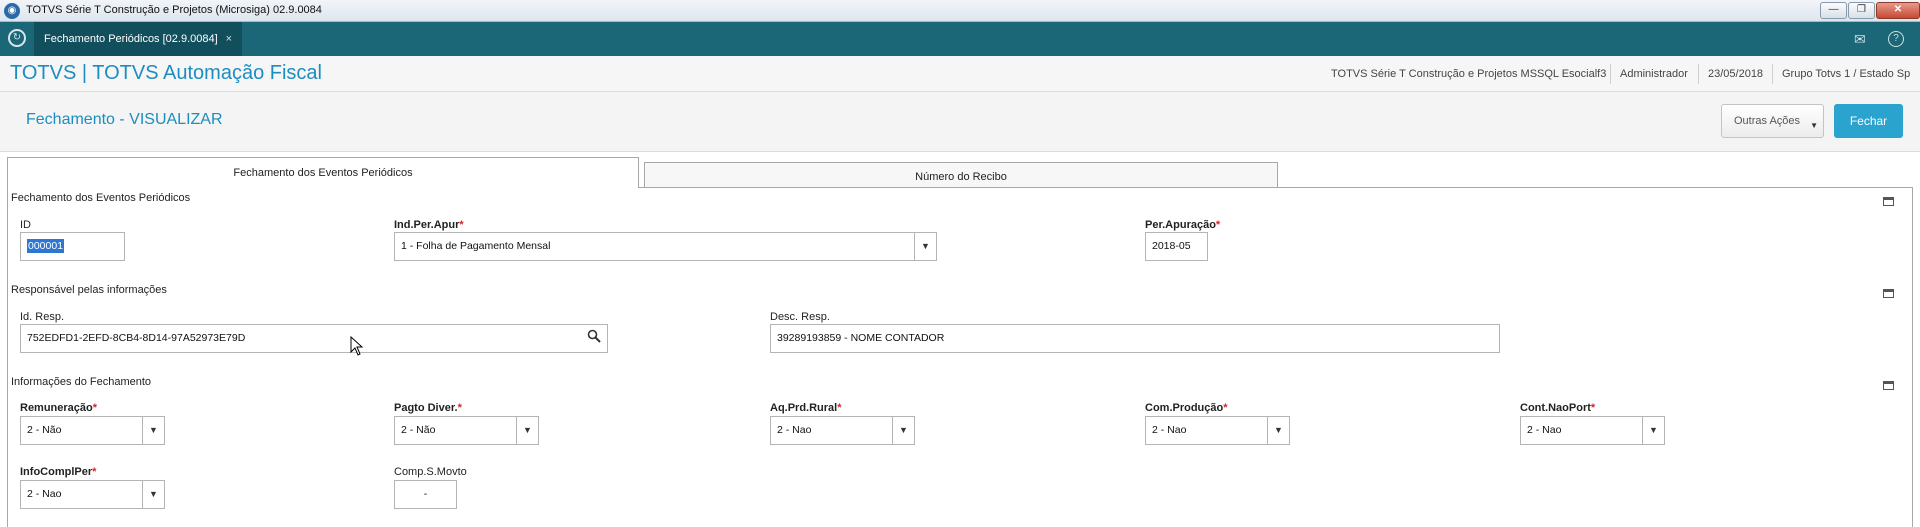 The height and width of the screenshot is (527, 1920). Describe the element at coordinates (428, 408) in the screenshot. I see `pagto-label: Pagto Diver.*` at that location.